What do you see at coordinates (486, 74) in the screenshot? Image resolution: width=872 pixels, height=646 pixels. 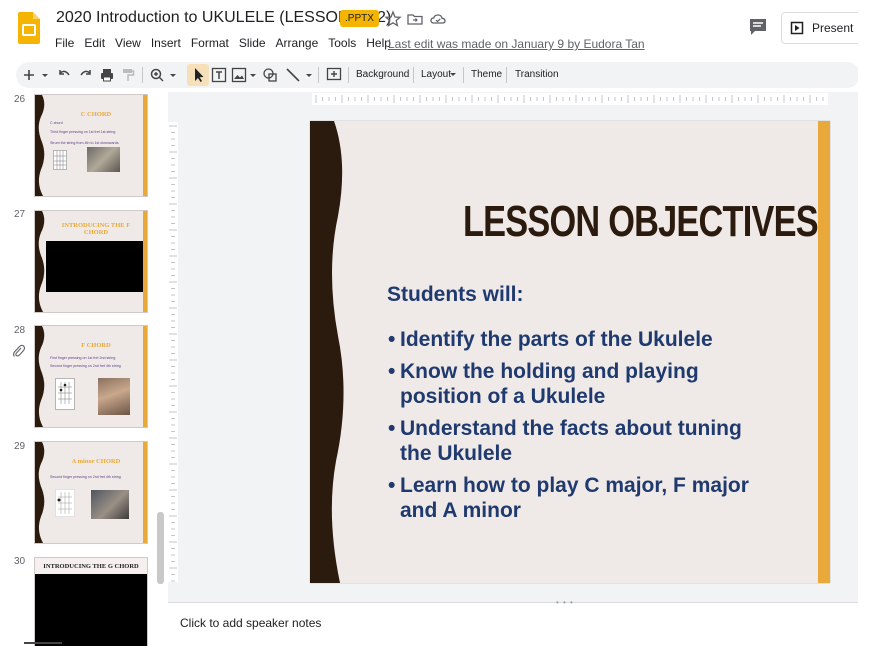 I see `theme-button: Theme` at bounding box center [486, 74].